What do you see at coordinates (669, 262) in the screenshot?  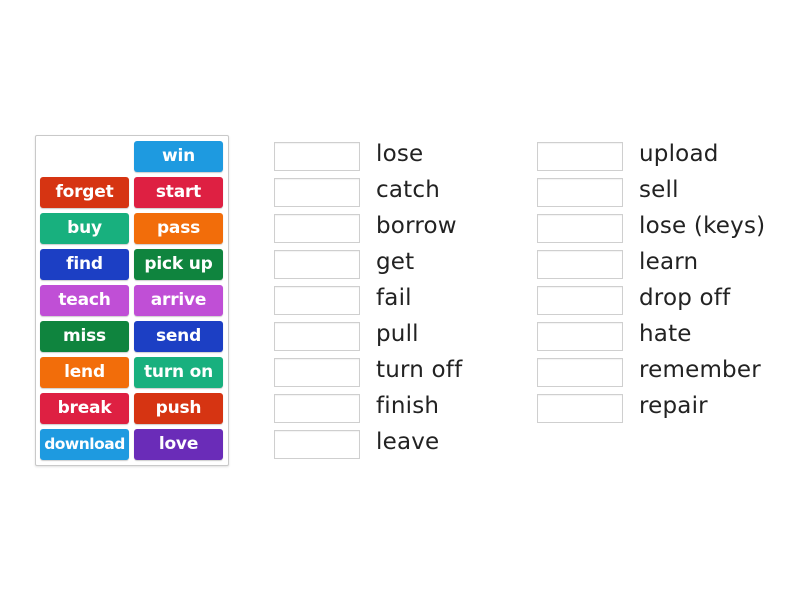 I see `target-label: learn` at bounding box center [669, 262].